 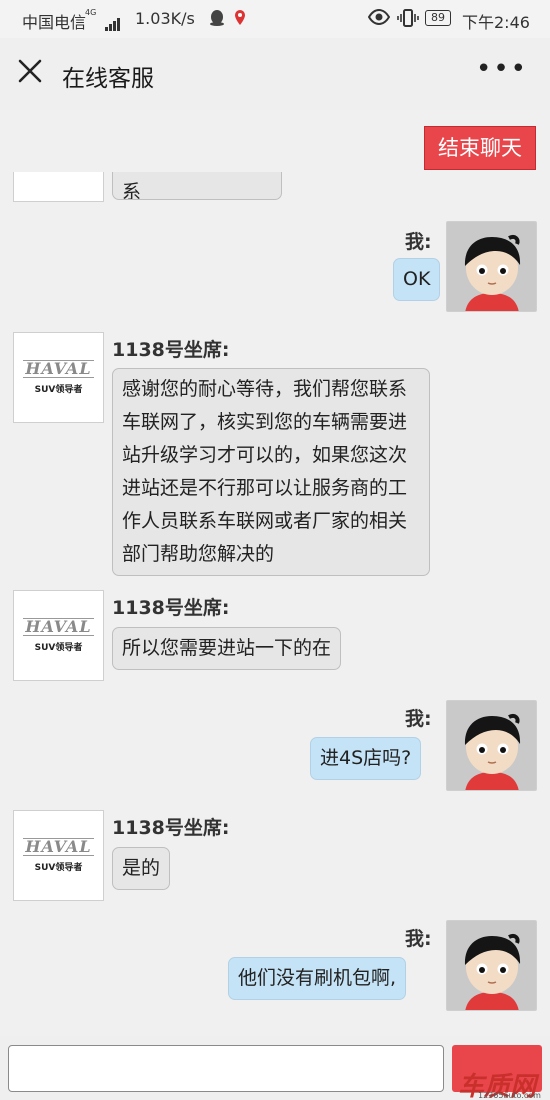 What do you see at coordinates (366, 758) in the screenshot?
I see `message-bubble-out: 进4S店吗?` at bounding box center [366, 758].